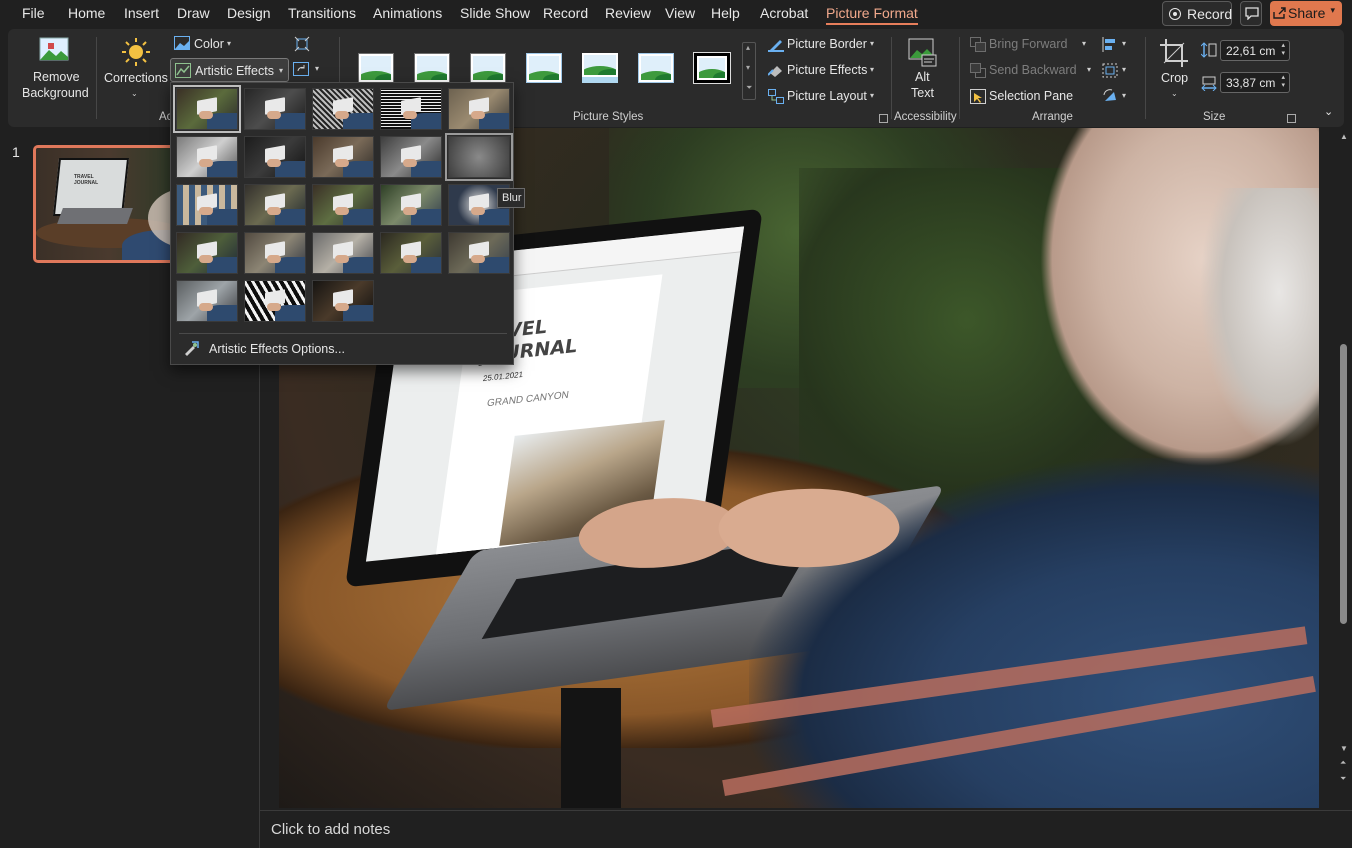 The height and width of the screenshot is (848, 1352). What do you see at coordinates (322, 13) in the screenshot?
I see `tab-transitions: Transitions` at bounding box center [322, 13].